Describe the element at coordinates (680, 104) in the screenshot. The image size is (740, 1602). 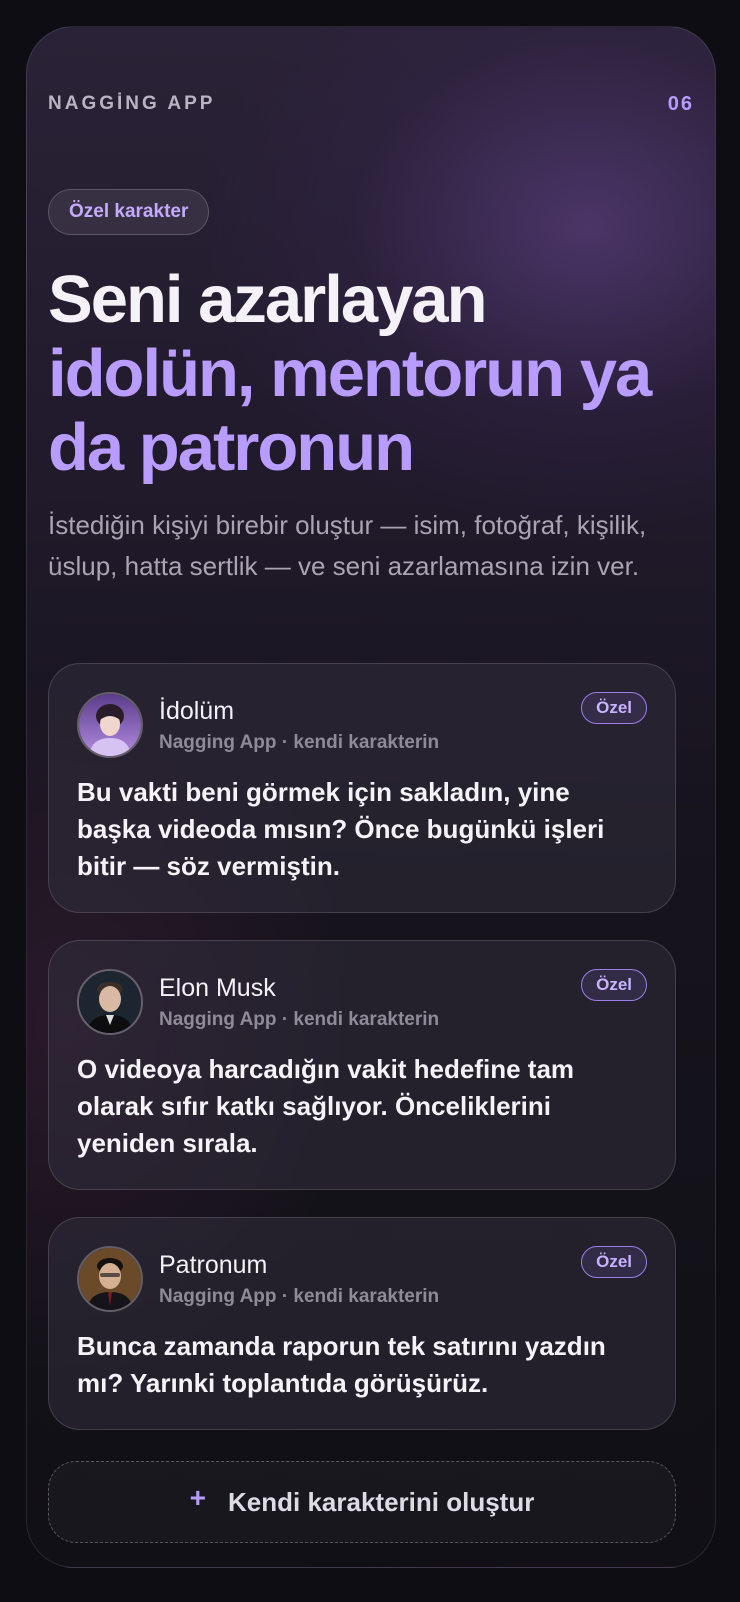
I see `page-number: 06` at that location.